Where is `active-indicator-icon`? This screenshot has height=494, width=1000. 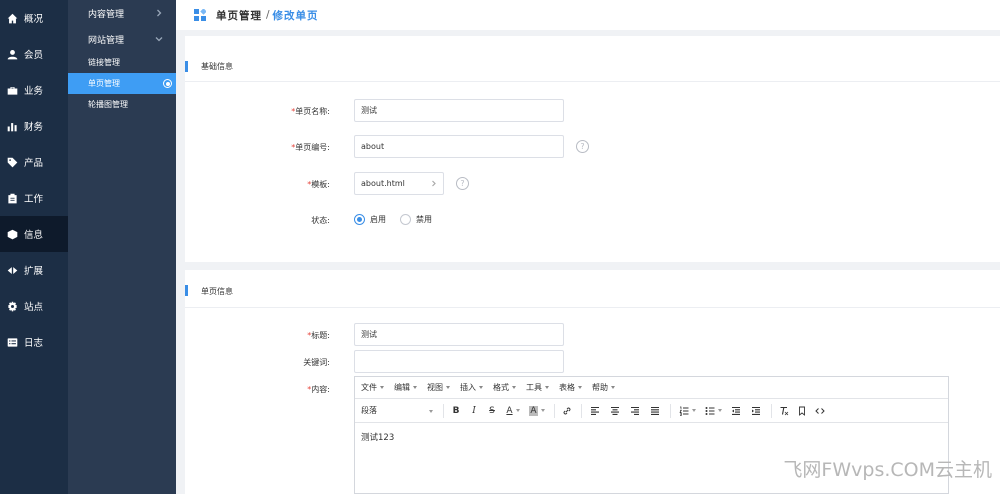
active-indicator-icon is located at coordinates (167, 83).